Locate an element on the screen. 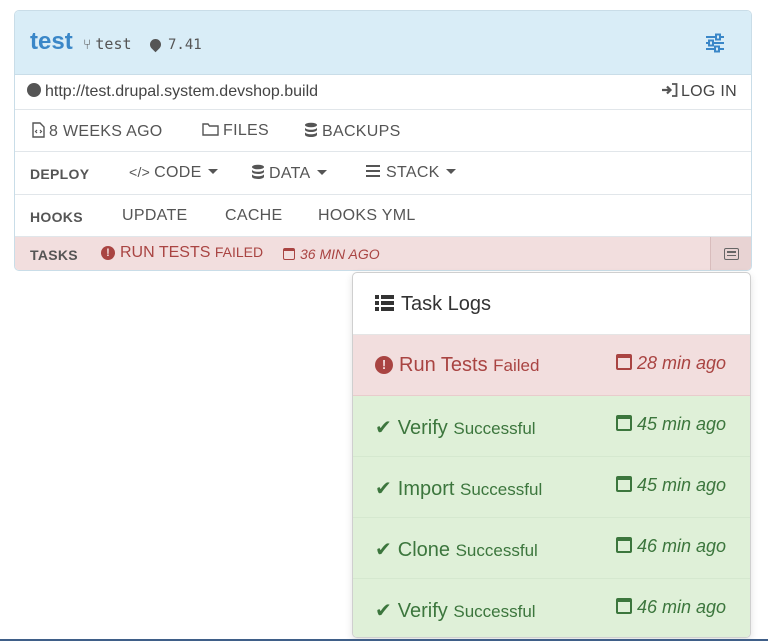 The image size is (768, 641). branch-info: ⑂ test is located at coordinates (107, 44).